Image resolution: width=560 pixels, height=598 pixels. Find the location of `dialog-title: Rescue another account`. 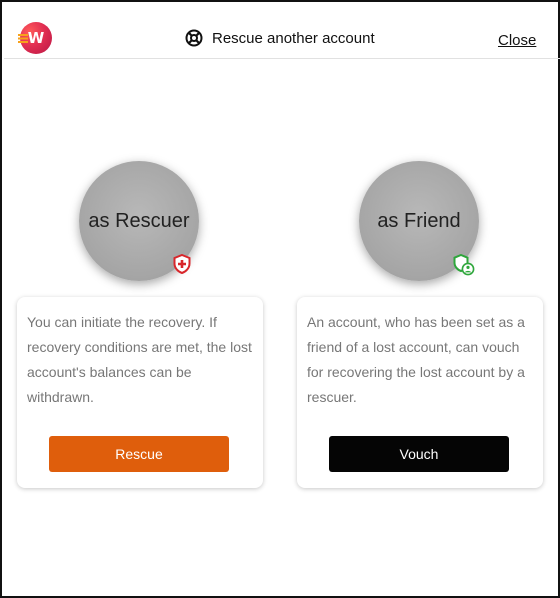

dialog-title: Rescue another account is located at coordinates (280, 38).